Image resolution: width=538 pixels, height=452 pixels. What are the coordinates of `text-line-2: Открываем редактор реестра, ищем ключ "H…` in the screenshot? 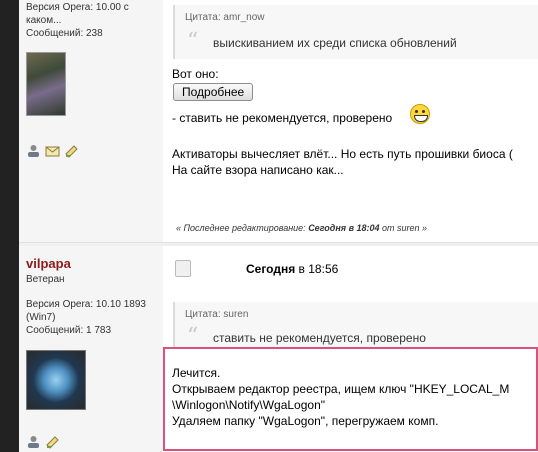 It's located at (341, 389).